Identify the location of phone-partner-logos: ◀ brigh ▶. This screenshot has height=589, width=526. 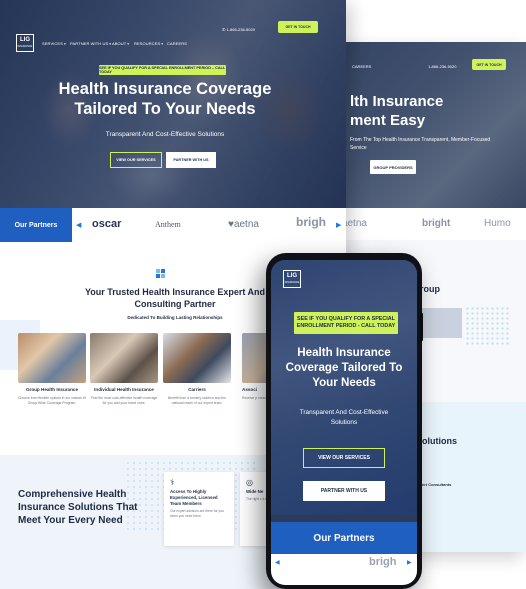
(344, 569).